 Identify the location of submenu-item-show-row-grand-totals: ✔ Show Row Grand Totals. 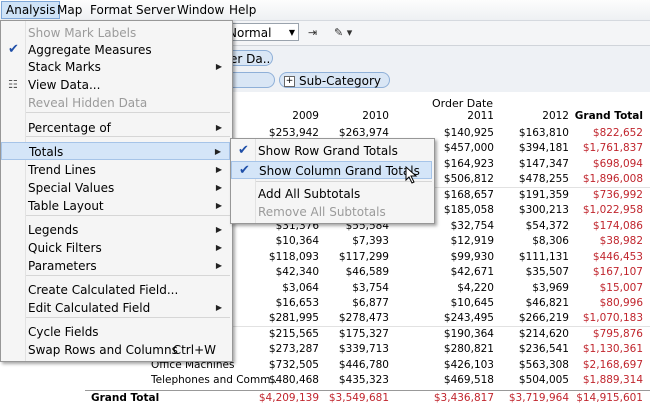
(331, 151).